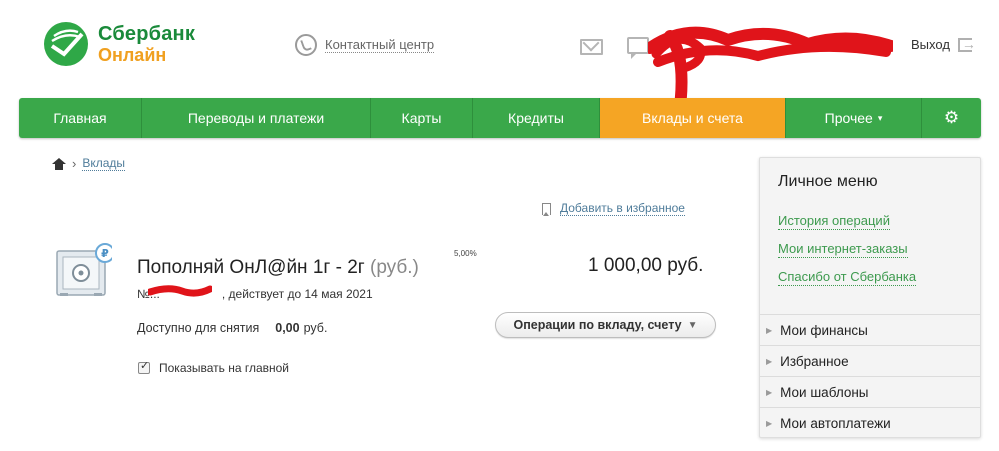  I want to click on deposit-name: Пополняй ОнЛ@йн 1г - 2г, so click(251, 267).